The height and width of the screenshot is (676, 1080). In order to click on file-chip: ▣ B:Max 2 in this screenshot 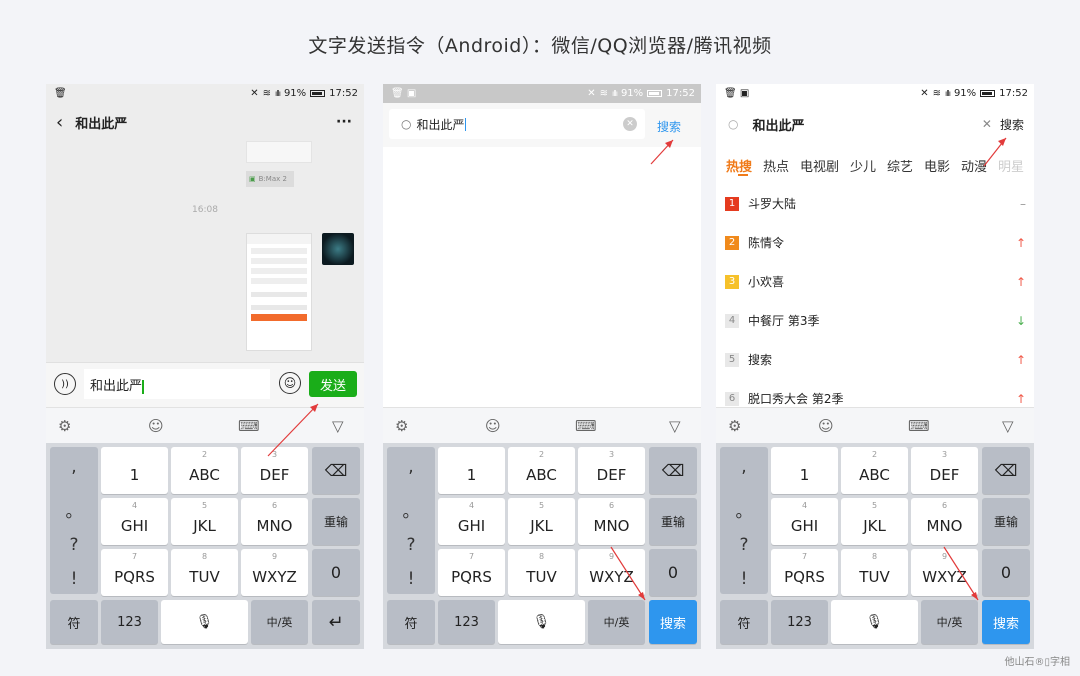, I will do `click(270, 179)`.